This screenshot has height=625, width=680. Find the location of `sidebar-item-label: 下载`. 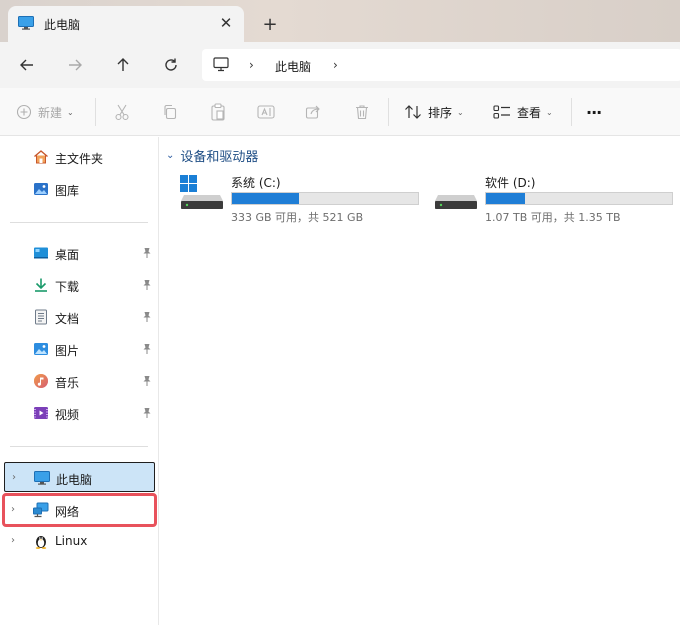

sidebar-item-label: 下载 is located at coordinates (67, 287).